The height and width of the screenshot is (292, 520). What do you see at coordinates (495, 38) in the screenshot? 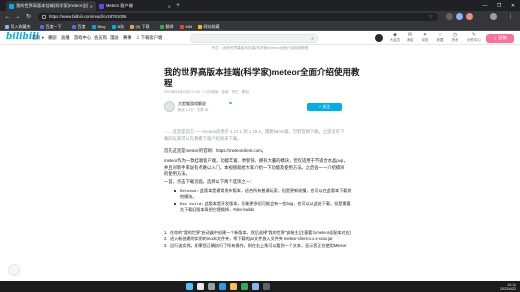
I see `upload-icon: ⇧` at bounding box center [495, 38].